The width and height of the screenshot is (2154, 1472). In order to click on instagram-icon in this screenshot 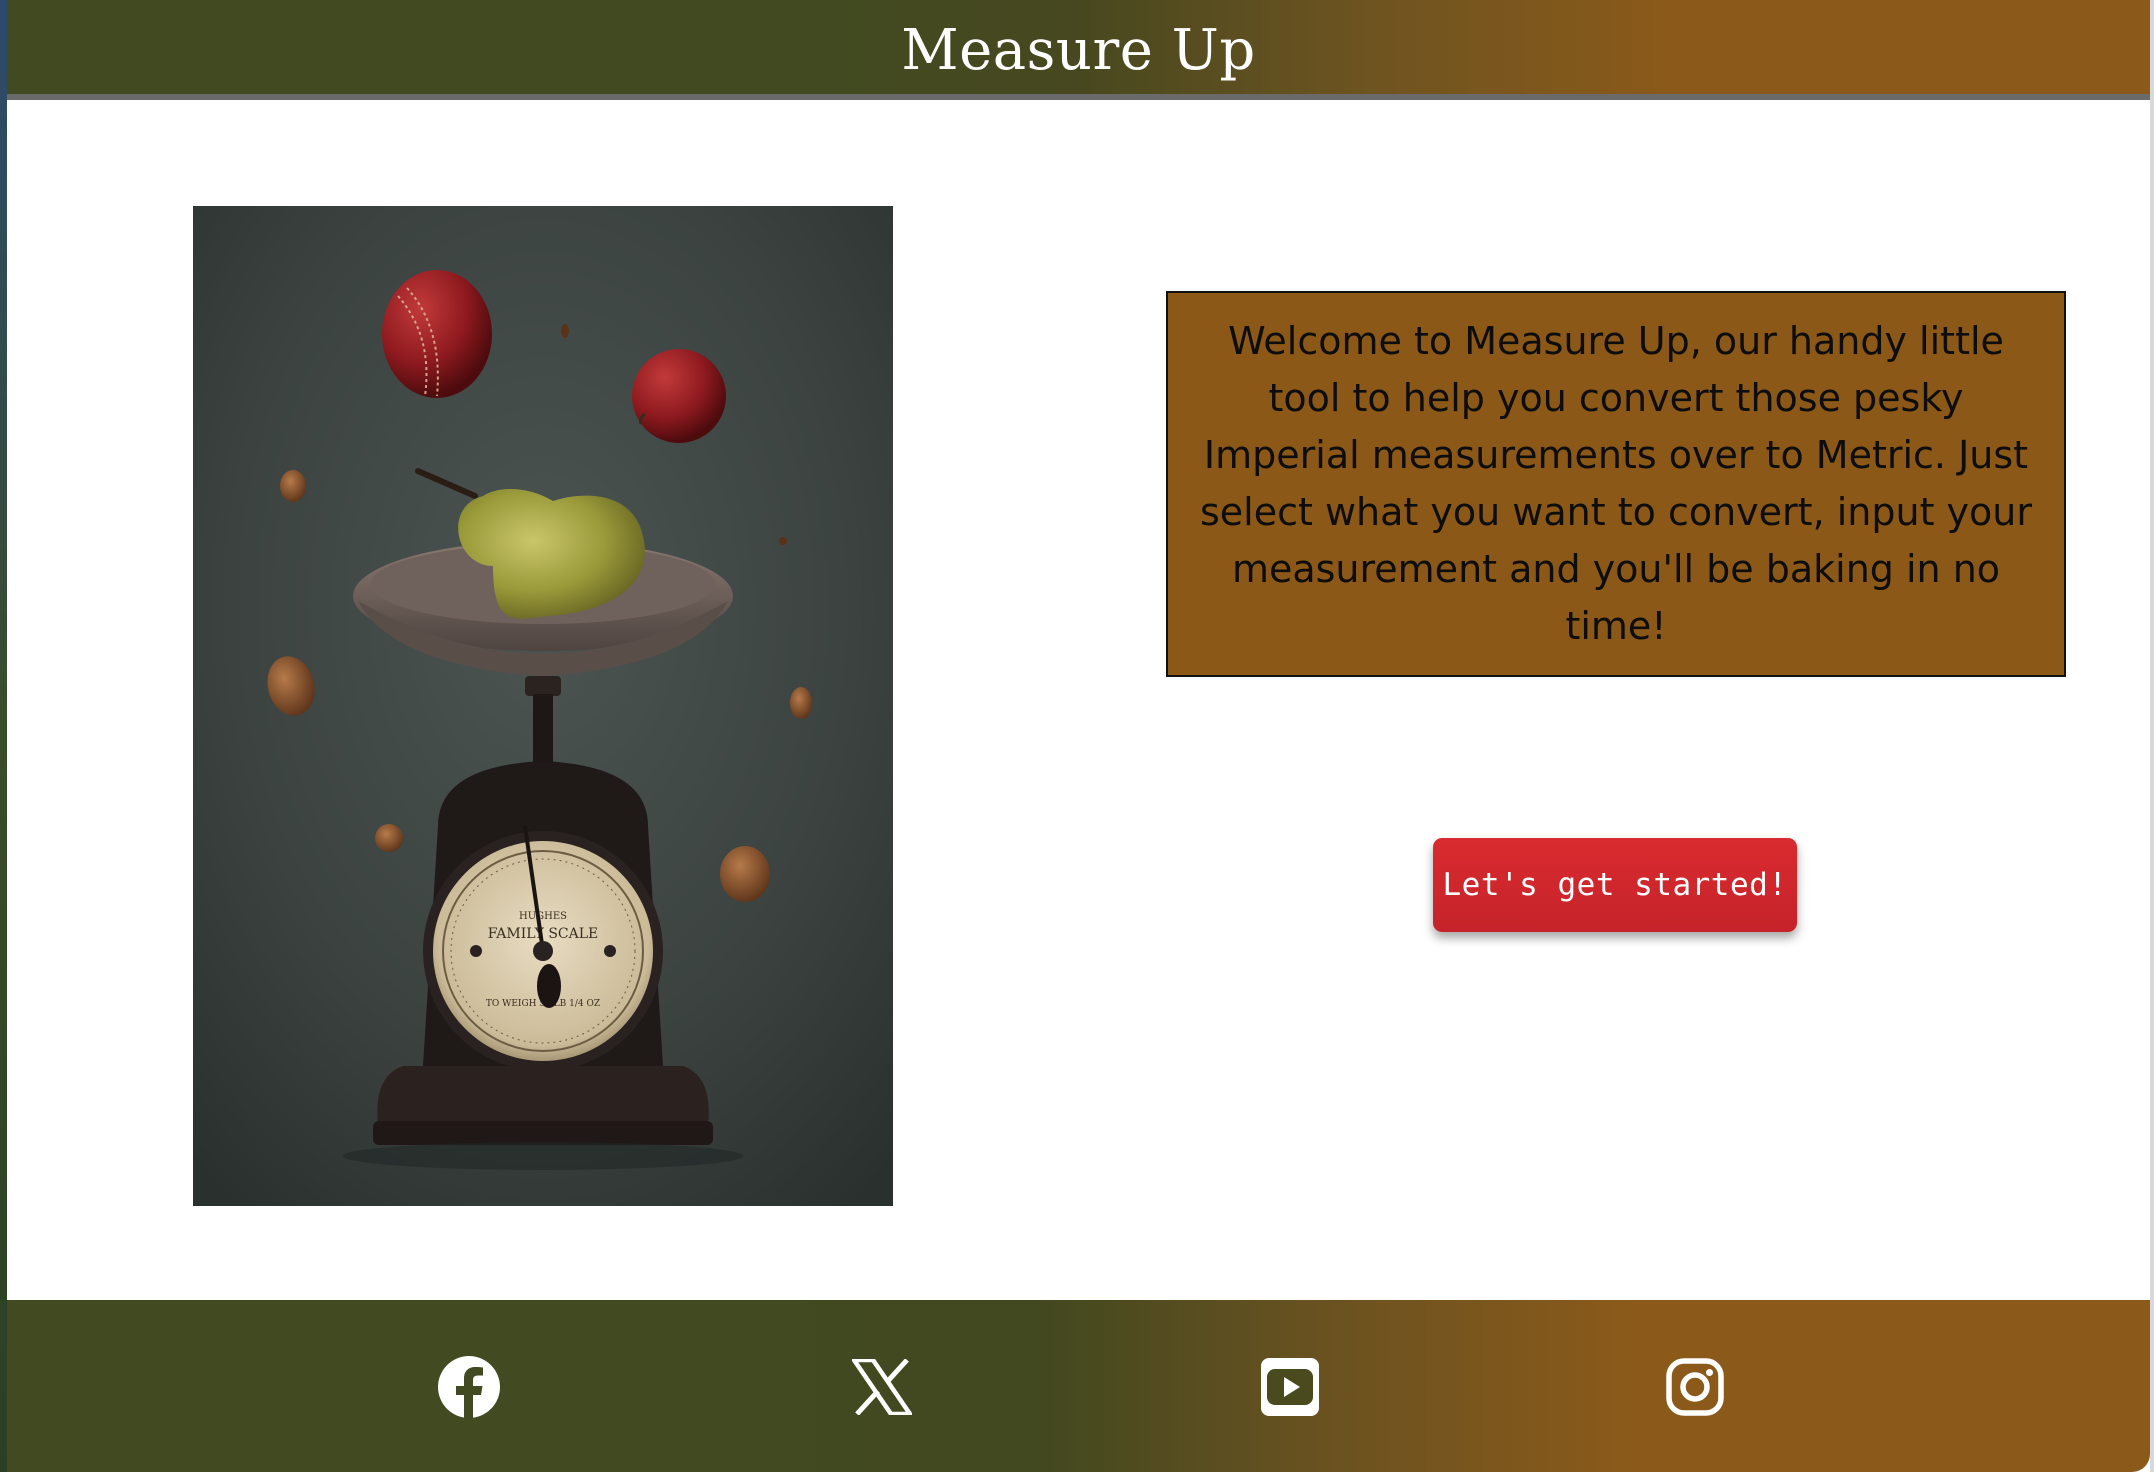, I will do `click(1695, 1387)`.